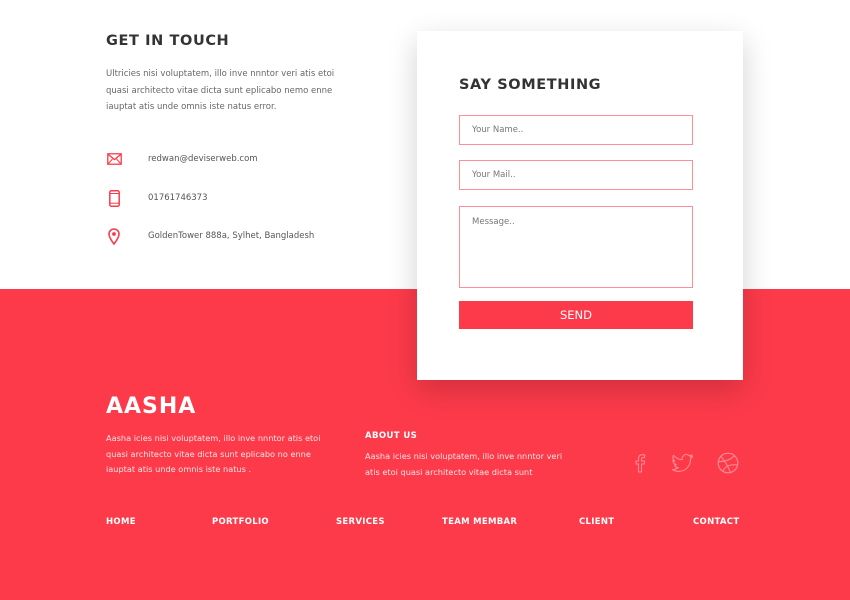 This screenshot has width=850, height=600. Describe the element at coordinates (596, 522) in the screenshot. I see `footer-nav-client: CLIENT` at that location.